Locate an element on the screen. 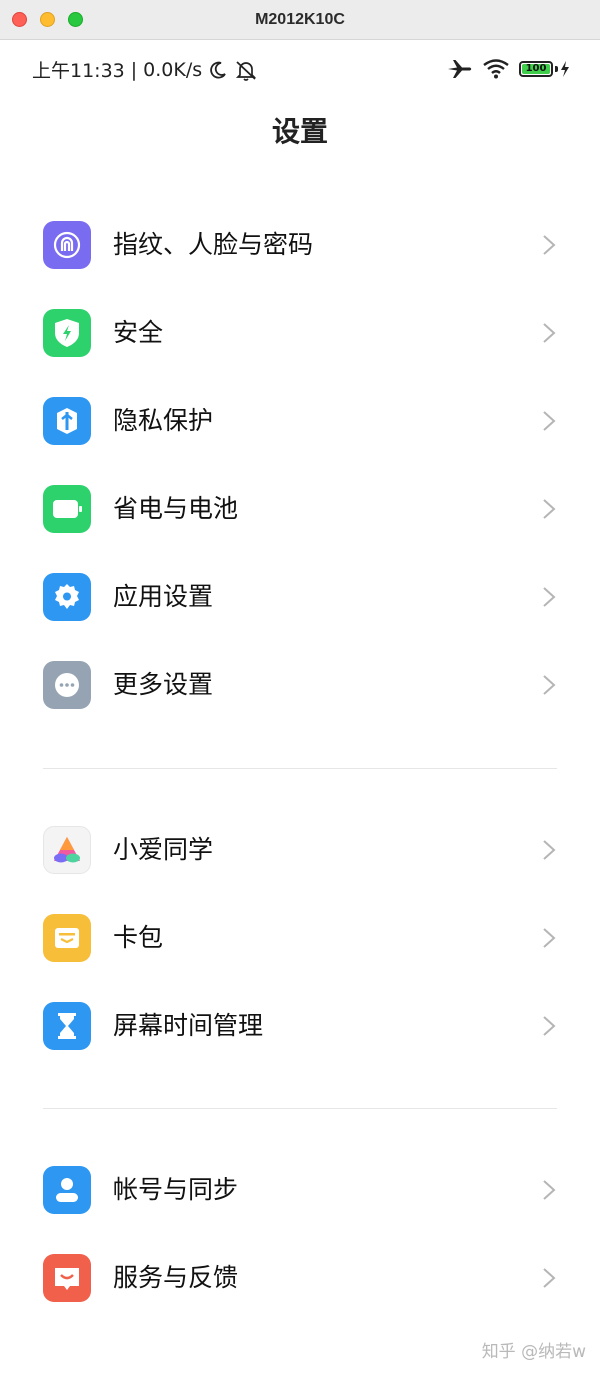 The width and height of the screenshot is (600, 1374). settings-item-label: 卡包 is located at coordinates (138, 937).